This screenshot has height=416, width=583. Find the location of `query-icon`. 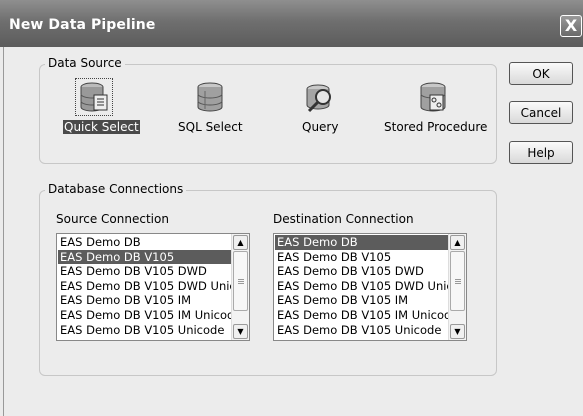

query-icon is located at coordinates (319, 97).